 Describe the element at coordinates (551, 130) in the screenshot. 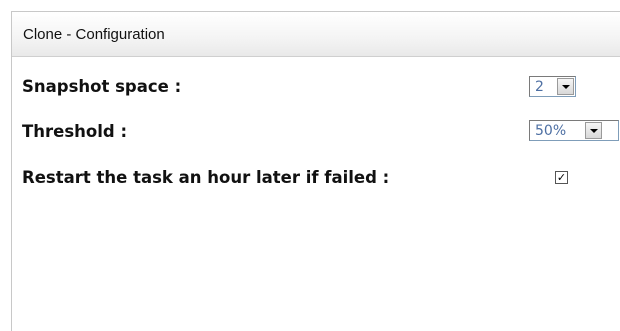

I see `threshold-value: 50%` at that location.